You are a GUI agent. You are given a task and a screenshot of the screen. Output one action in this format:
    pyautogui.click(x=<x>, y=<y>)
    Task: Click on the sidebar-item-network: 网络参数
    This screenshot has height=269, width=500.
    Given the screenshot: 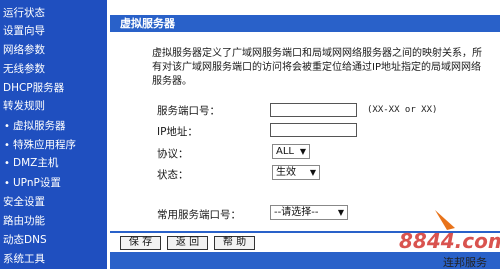 What is the action you would take?
    pyautogui.click(x=56, y=50)
    